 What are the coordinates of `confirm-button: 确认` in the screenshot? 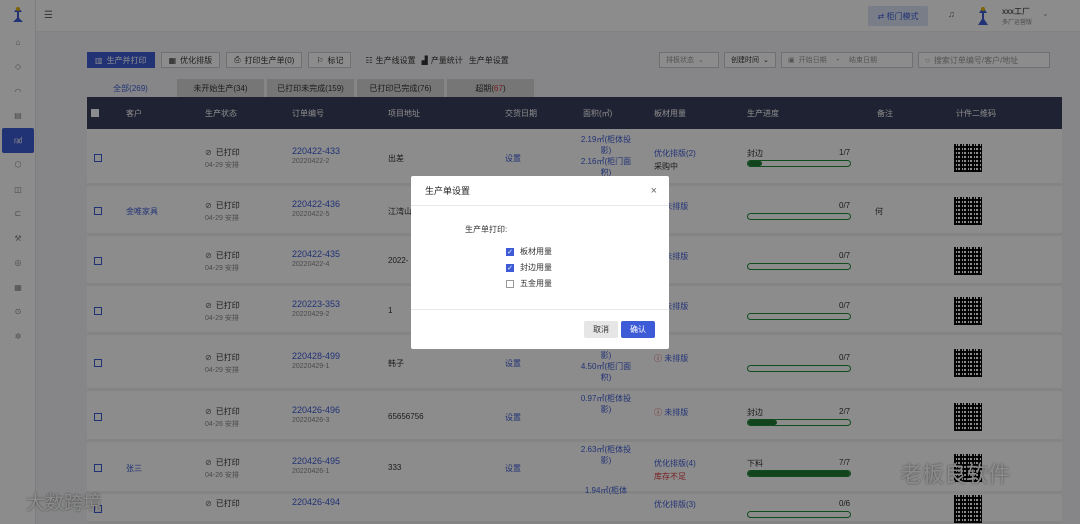 It's located at (638, 329).